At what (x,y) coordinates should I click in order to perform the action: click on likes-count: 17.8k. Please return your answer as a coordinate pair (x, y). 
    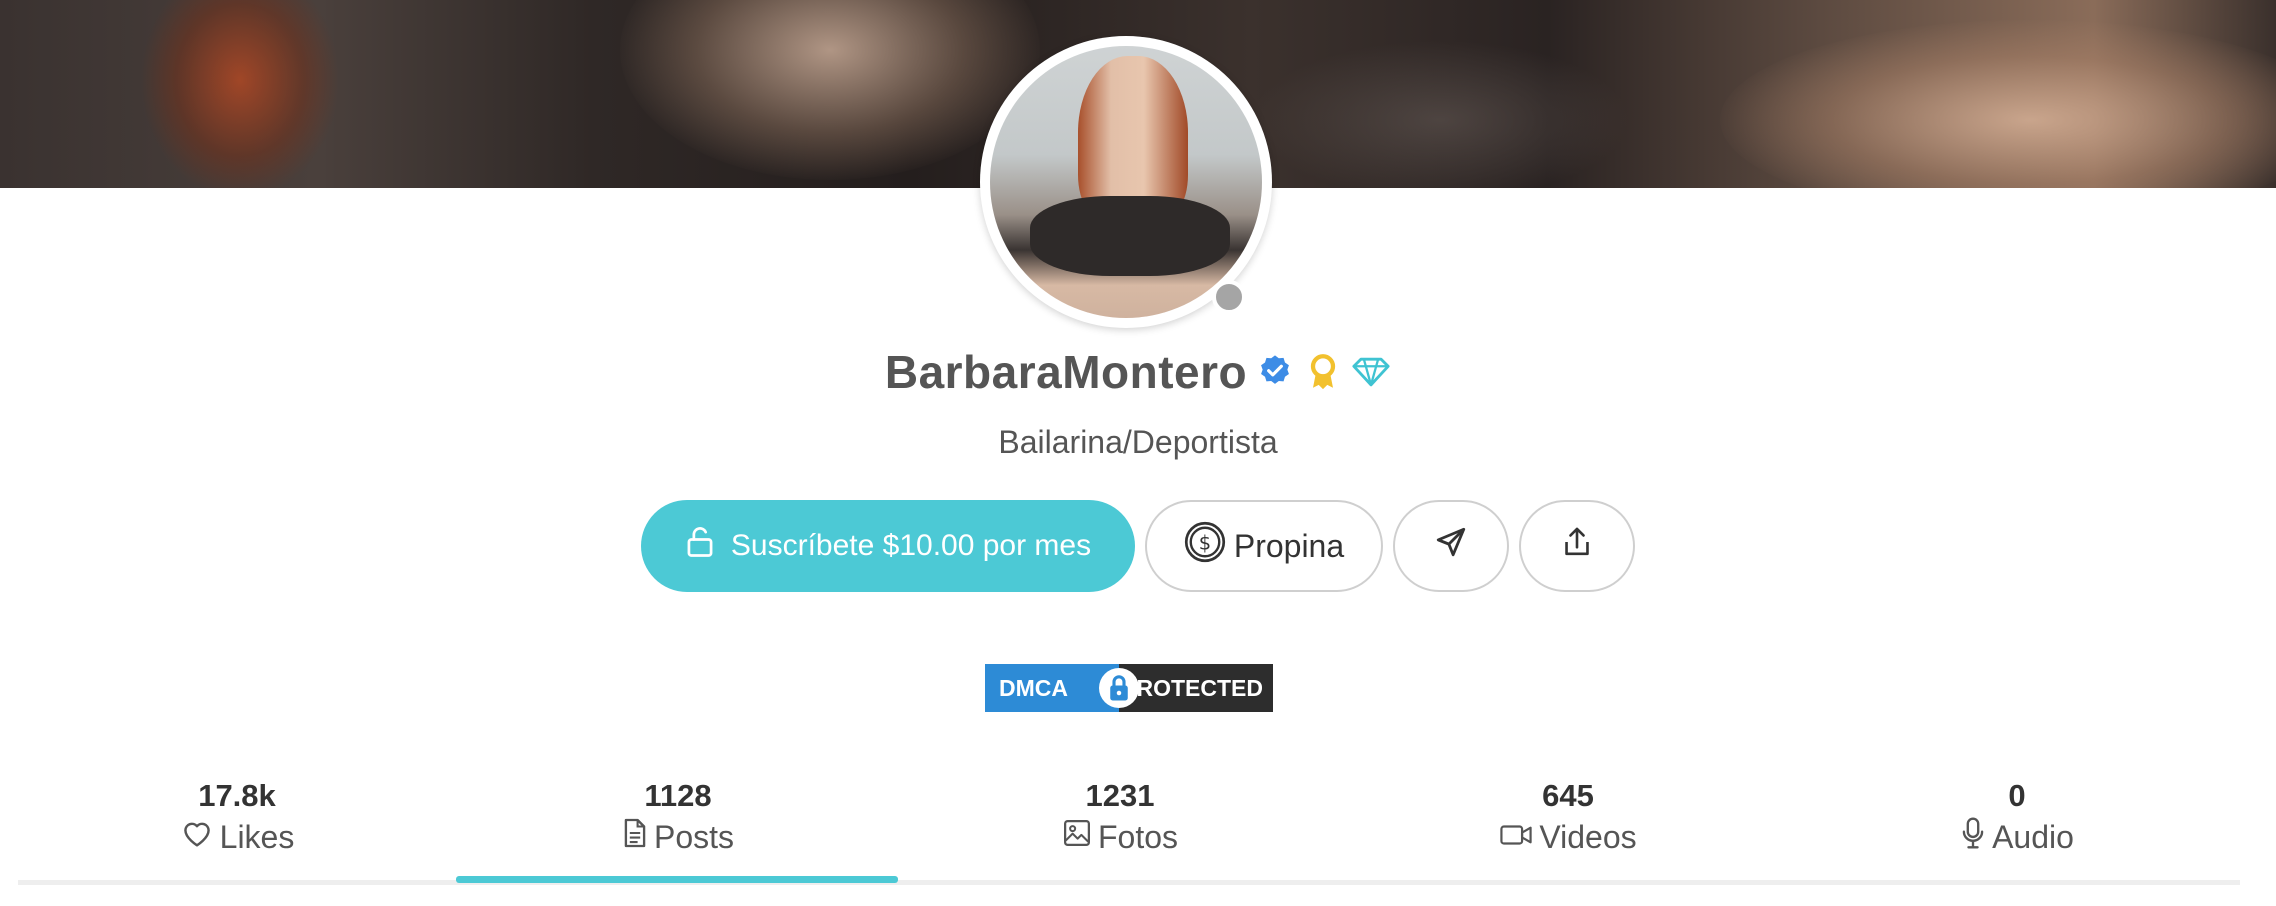
    Looking at the image, I should click on (237, 795).